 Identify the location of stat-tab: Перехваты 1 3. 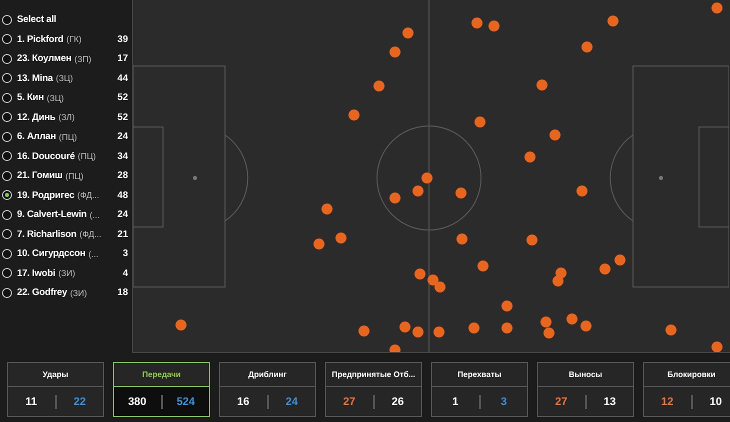
(479, 389).